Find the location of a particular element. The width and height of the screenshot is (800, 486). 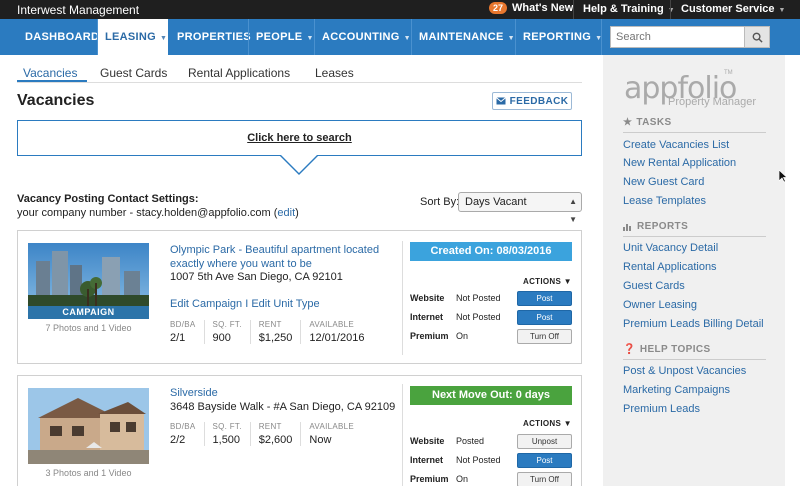

reports-heading: REPORTS is located at coordinates (655, 226).